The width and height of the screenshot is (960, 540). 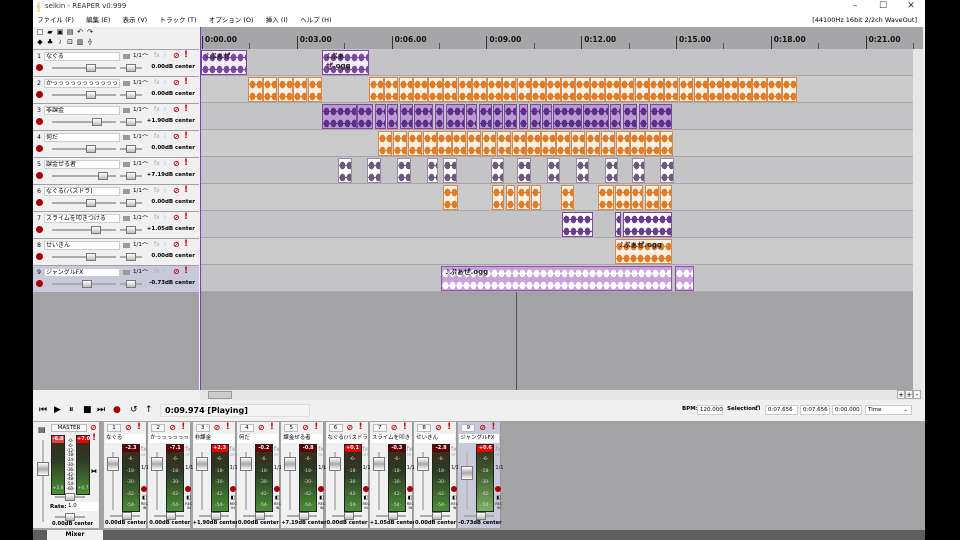 What do you see at coordinates (70, 42) in the screenshot?
I see `snap-icon: ⊡` at bounding box center [70, 42].